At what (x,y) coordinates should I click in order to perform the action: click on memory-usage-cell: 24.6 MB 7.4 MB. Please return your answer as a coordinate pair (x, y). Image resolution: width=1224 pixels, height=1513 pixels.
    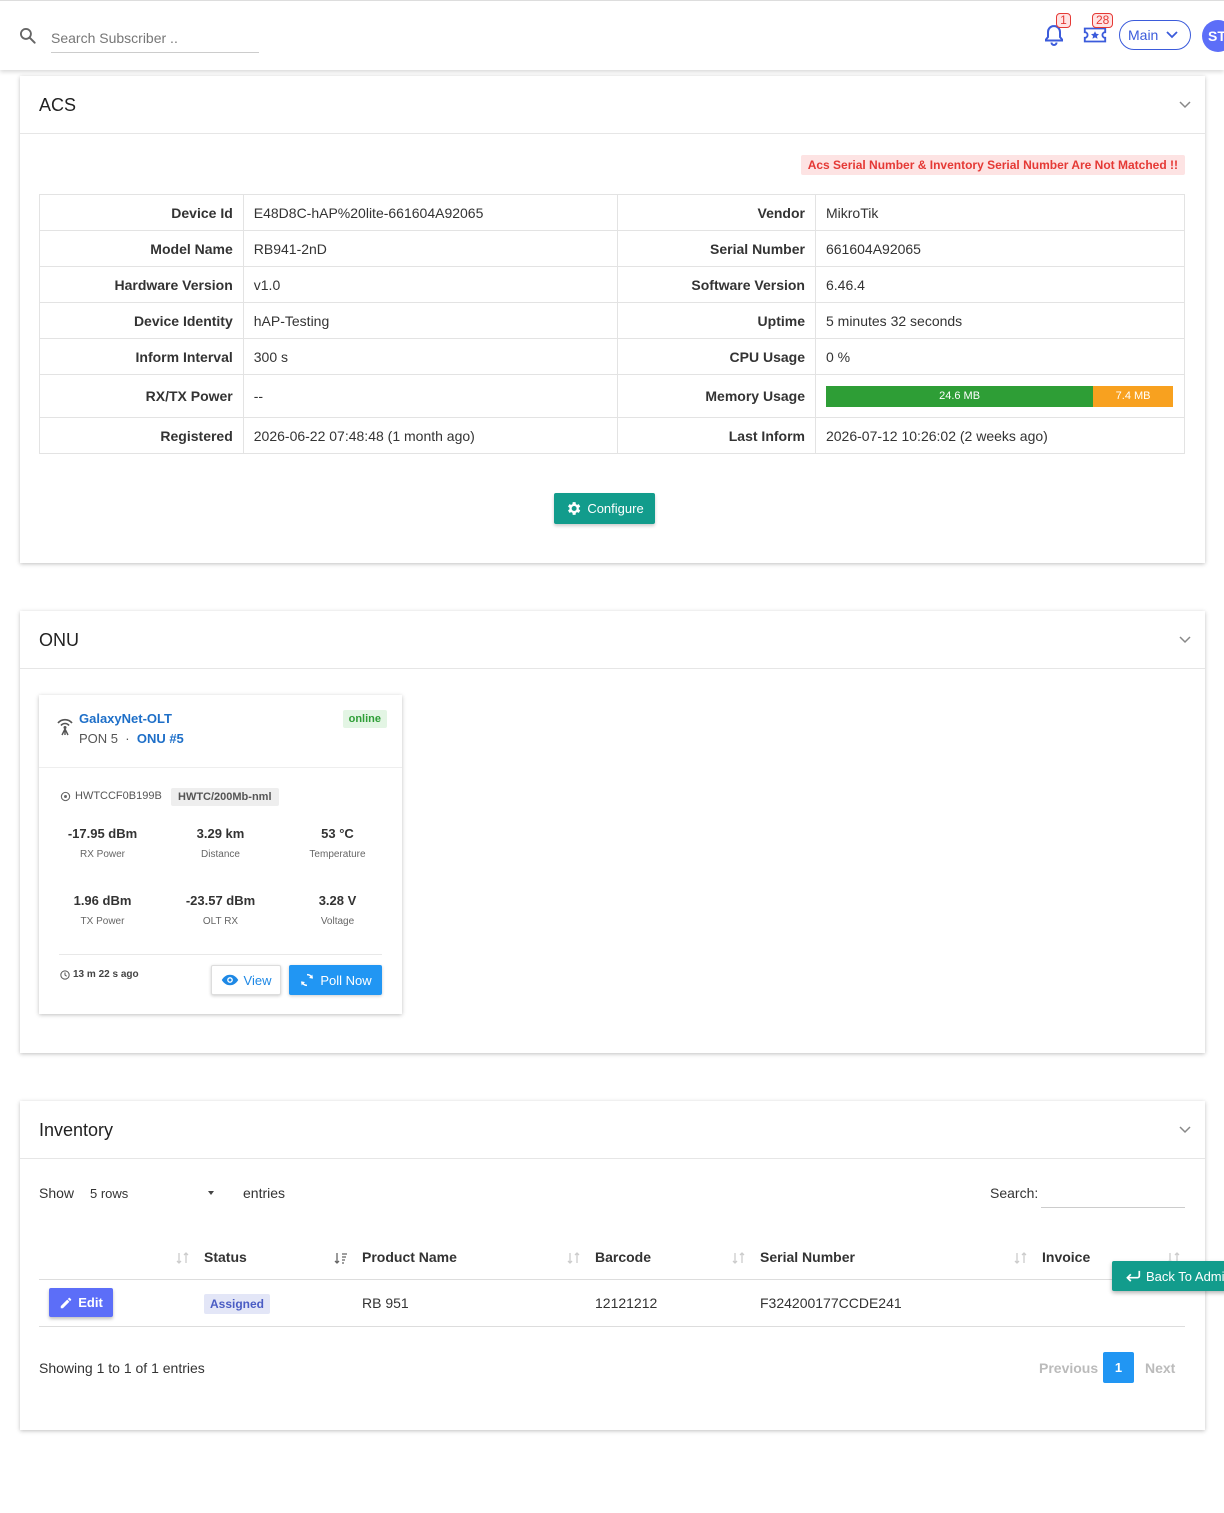
    Looking at the image, I should click on (1000, 396).